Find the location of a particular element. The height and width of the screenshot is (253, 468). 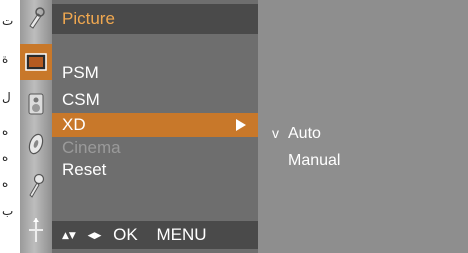

edge-glyph: ت is located at coordinates (8, 21).